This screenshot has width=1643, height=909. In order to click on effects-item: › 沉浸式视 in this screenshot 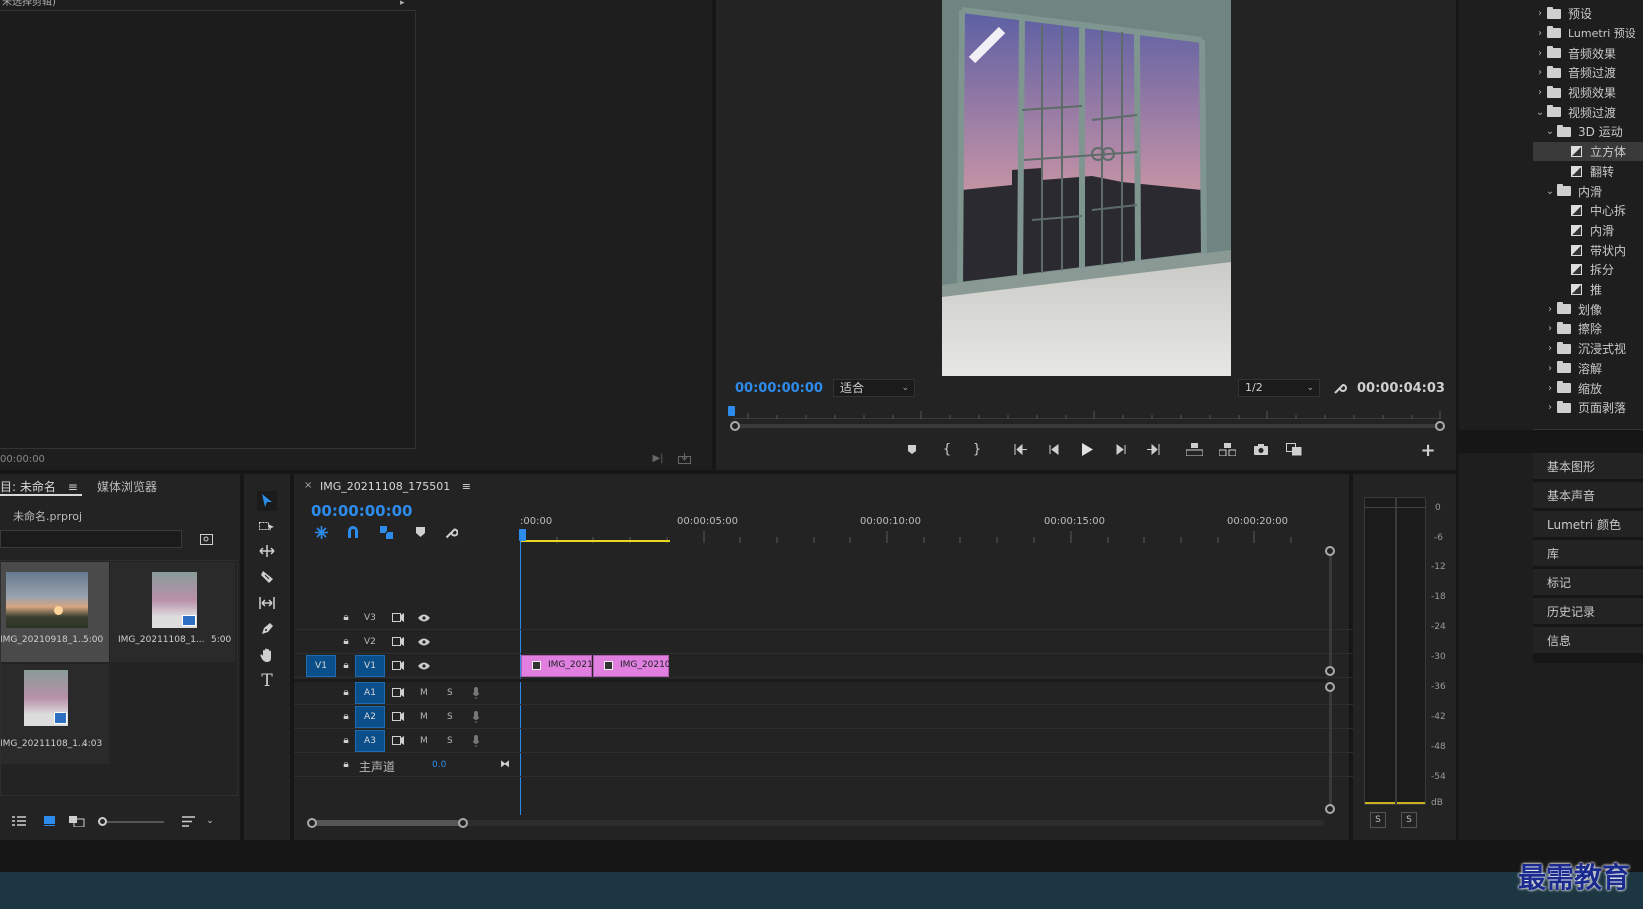, I will do `click(1588, 349)`.